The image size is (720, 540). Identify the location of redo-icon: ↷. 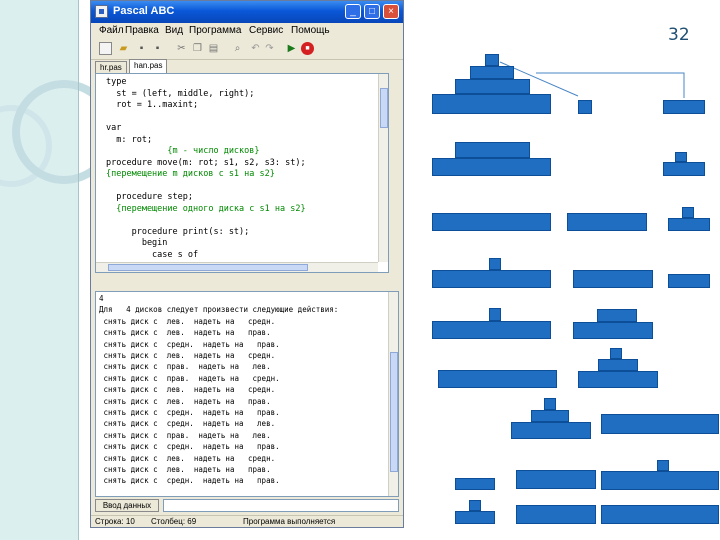
(269, 48).